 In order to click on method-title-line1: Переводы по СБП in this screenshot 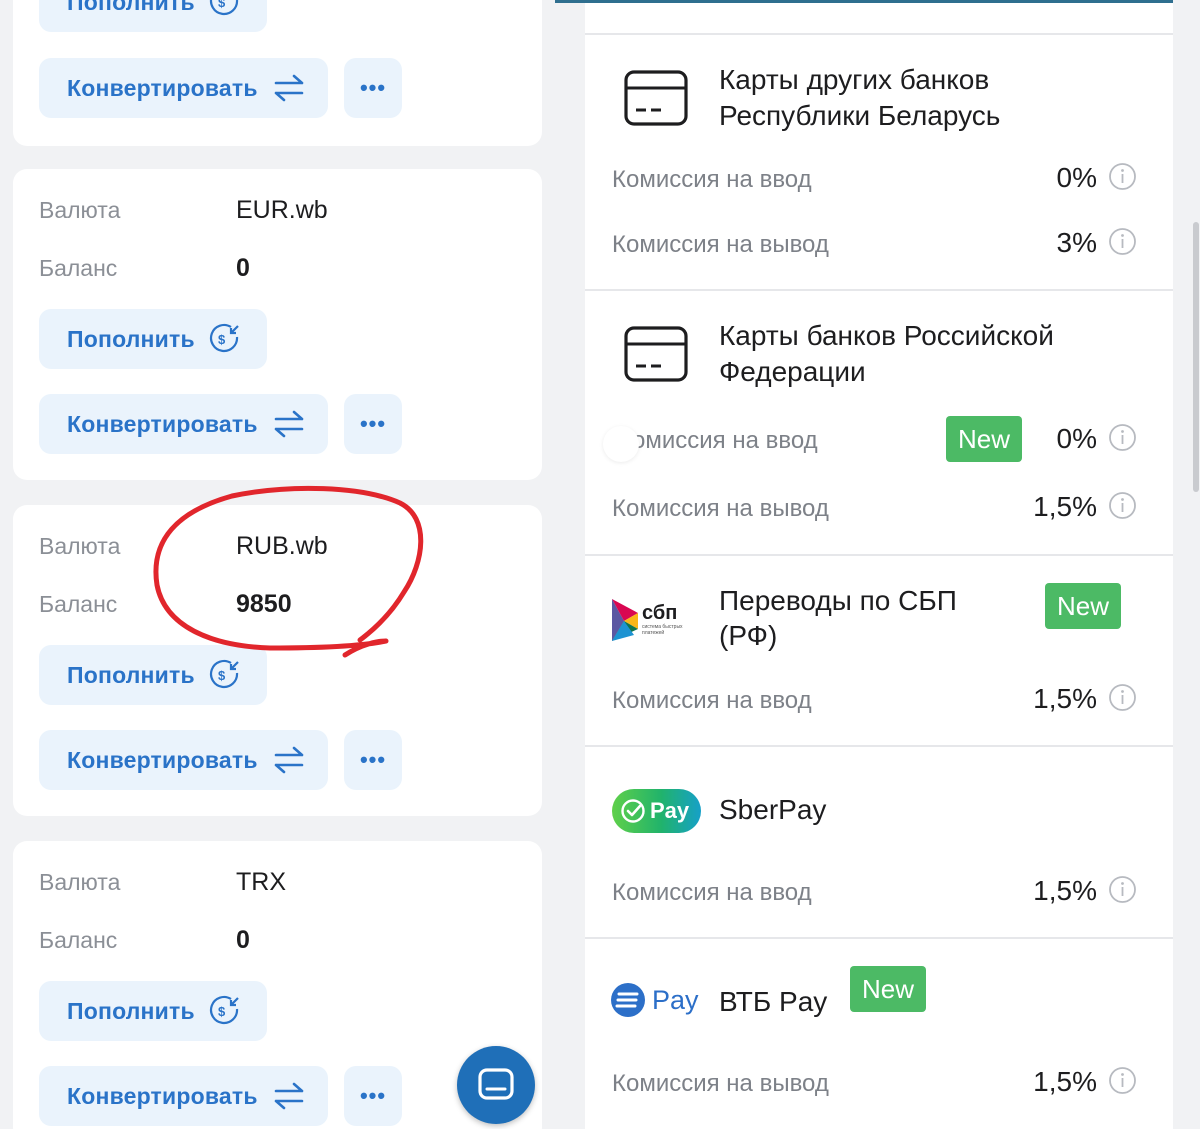, I will do `click(838, 600)`.